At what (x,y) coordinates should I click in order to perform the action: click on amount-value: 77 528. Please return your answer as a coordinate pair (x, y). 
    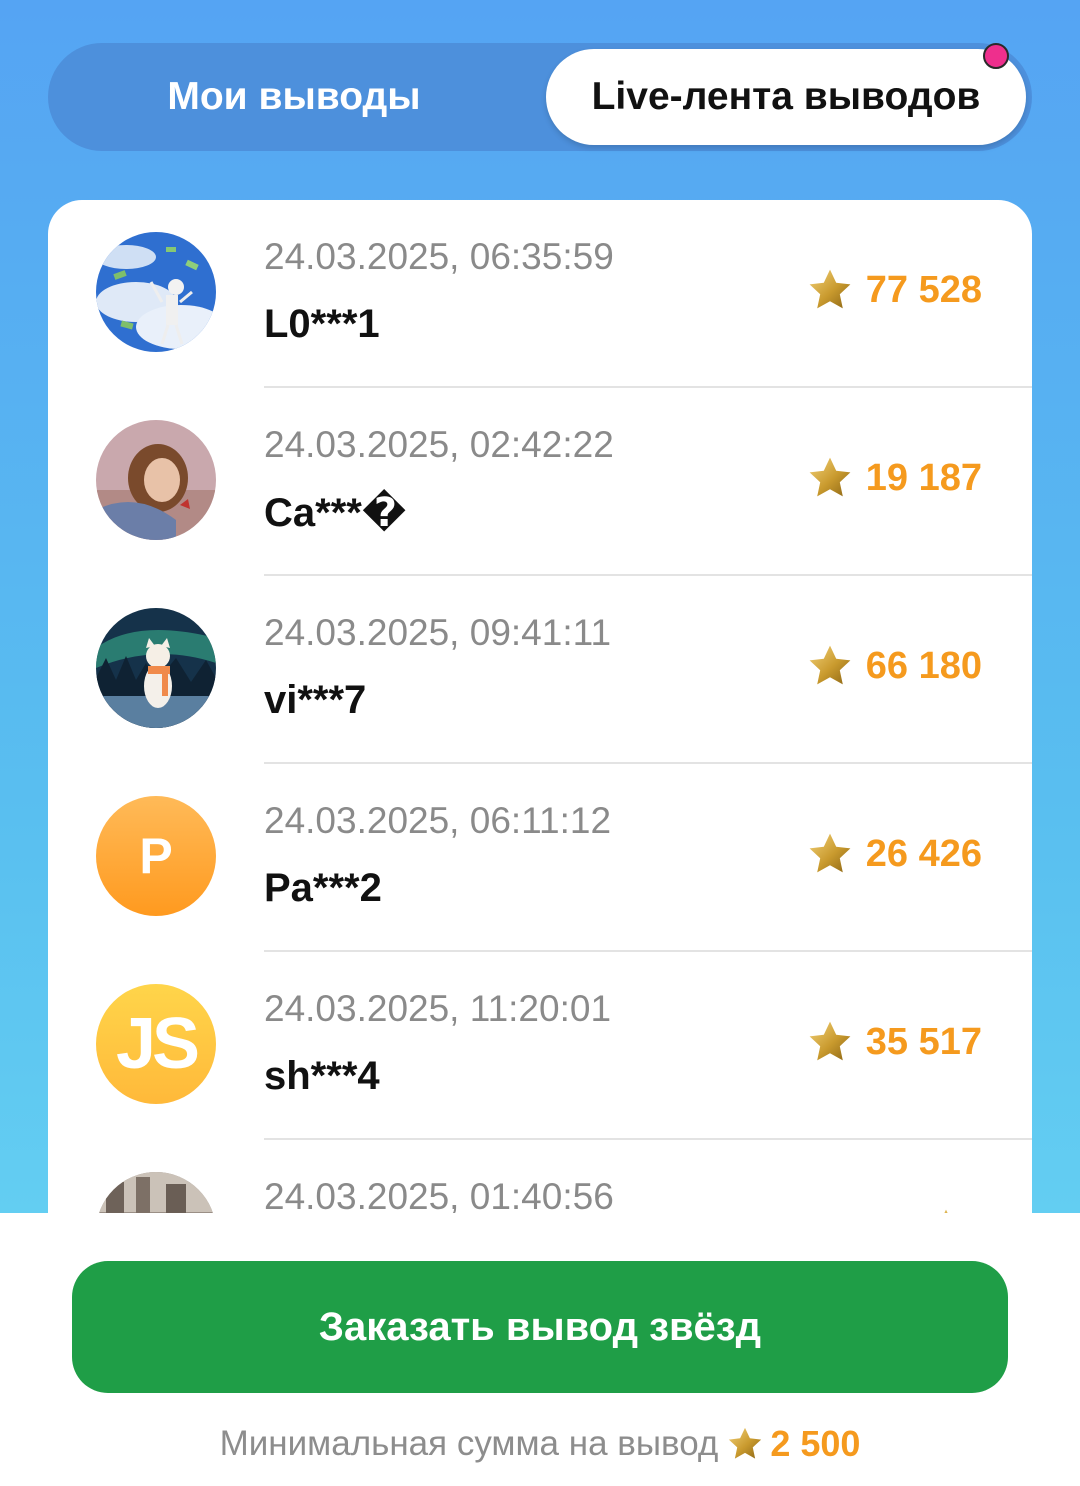
    Looking at the image, I should click on (923, 289).